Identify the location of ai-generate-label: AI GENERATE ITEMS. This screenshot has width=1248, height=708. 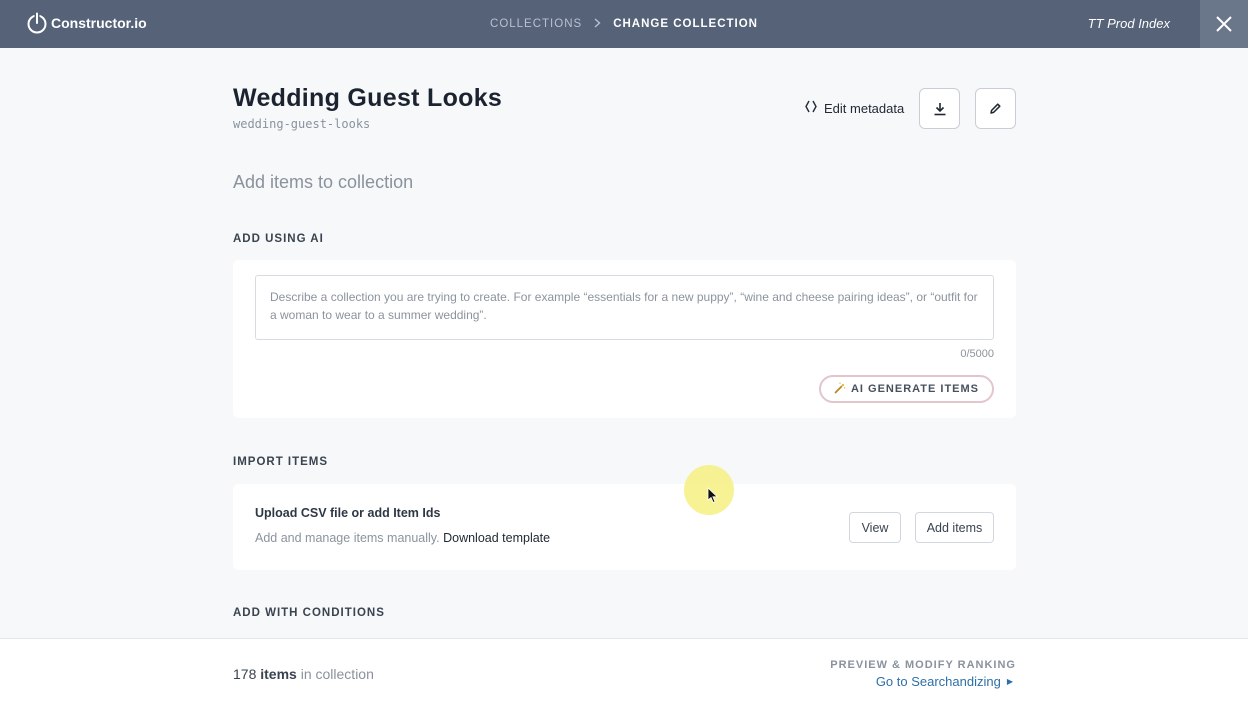
(914, 389).